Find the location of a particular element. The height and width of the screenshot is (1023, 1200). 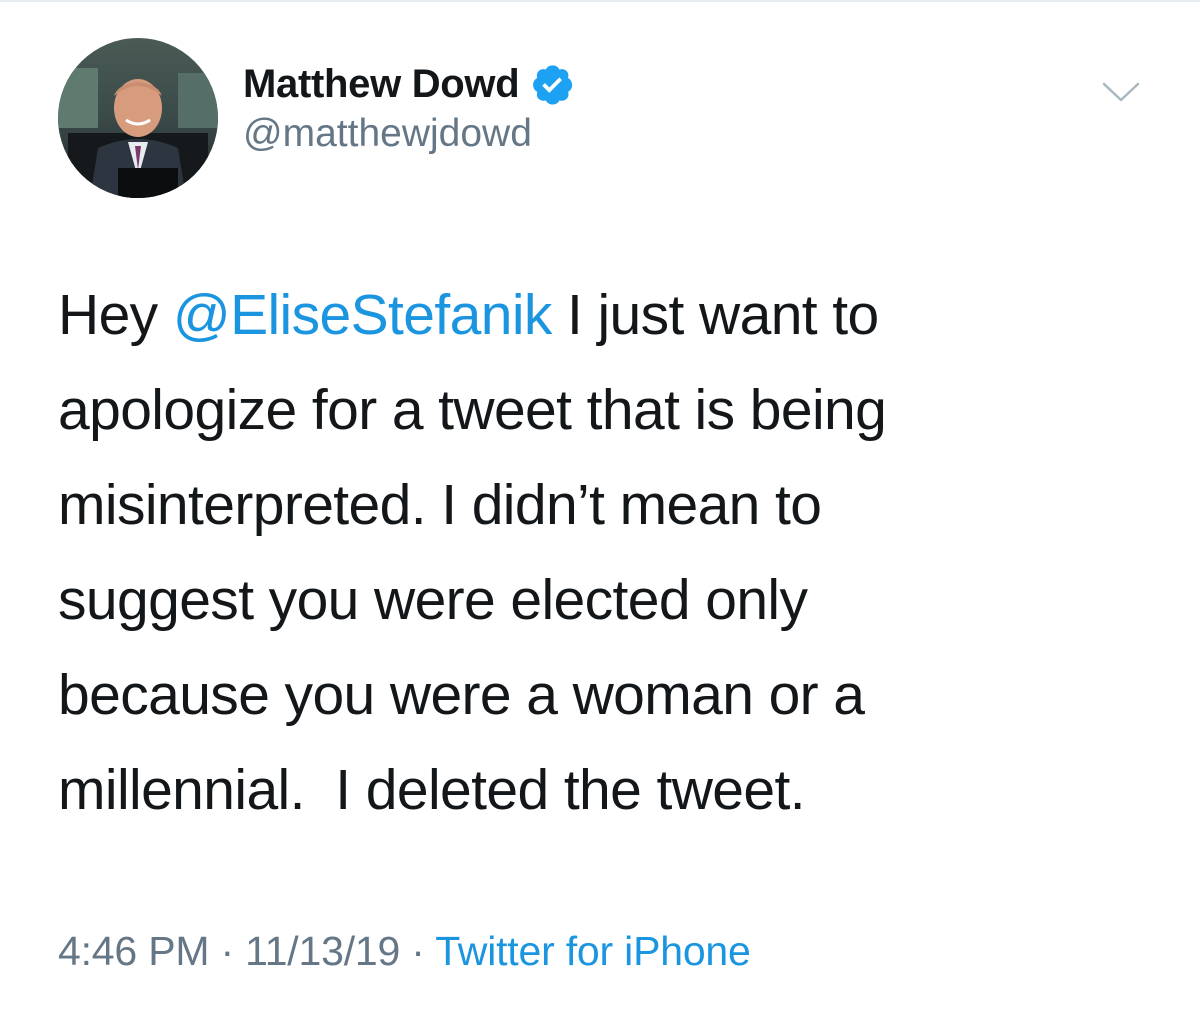

author-name-row: Matthew Dowd is located at coordinates (409, 84).